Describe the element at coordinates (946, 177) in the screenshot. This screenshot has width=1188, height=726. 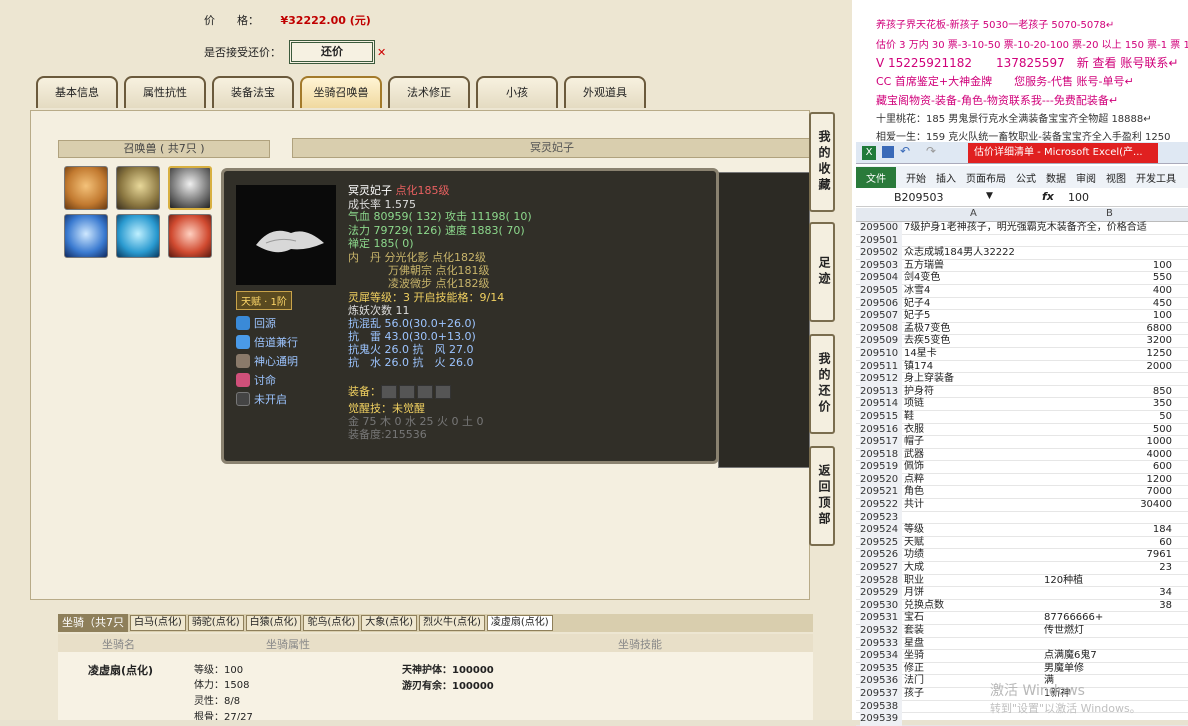
I see `ribbon-tab-insert: 插入` at that location.